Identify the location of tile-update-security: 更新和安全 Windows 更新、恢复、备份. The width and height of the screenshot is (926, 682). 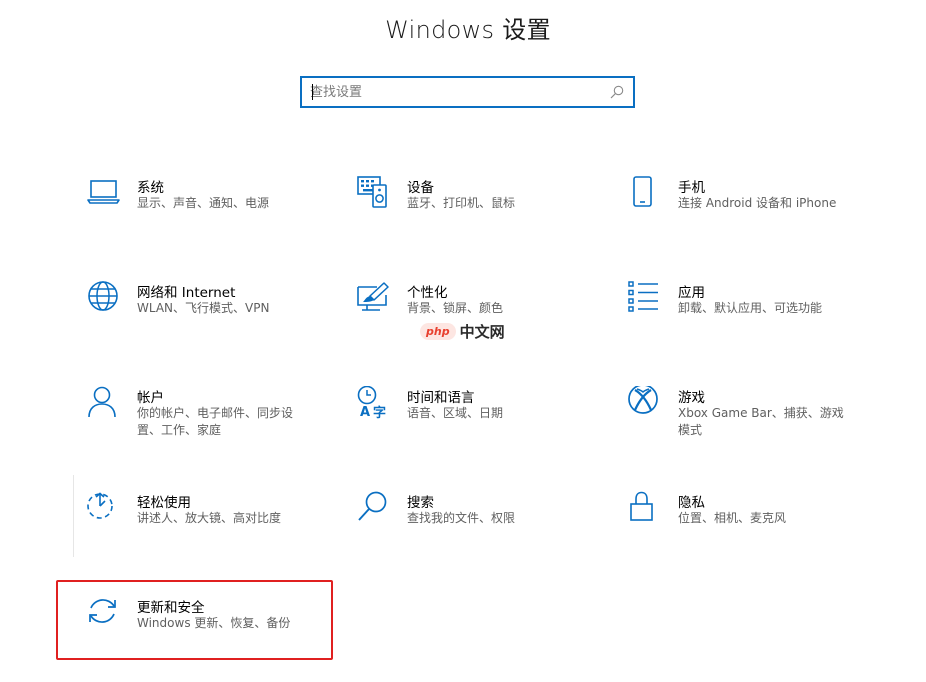
(212, 639).